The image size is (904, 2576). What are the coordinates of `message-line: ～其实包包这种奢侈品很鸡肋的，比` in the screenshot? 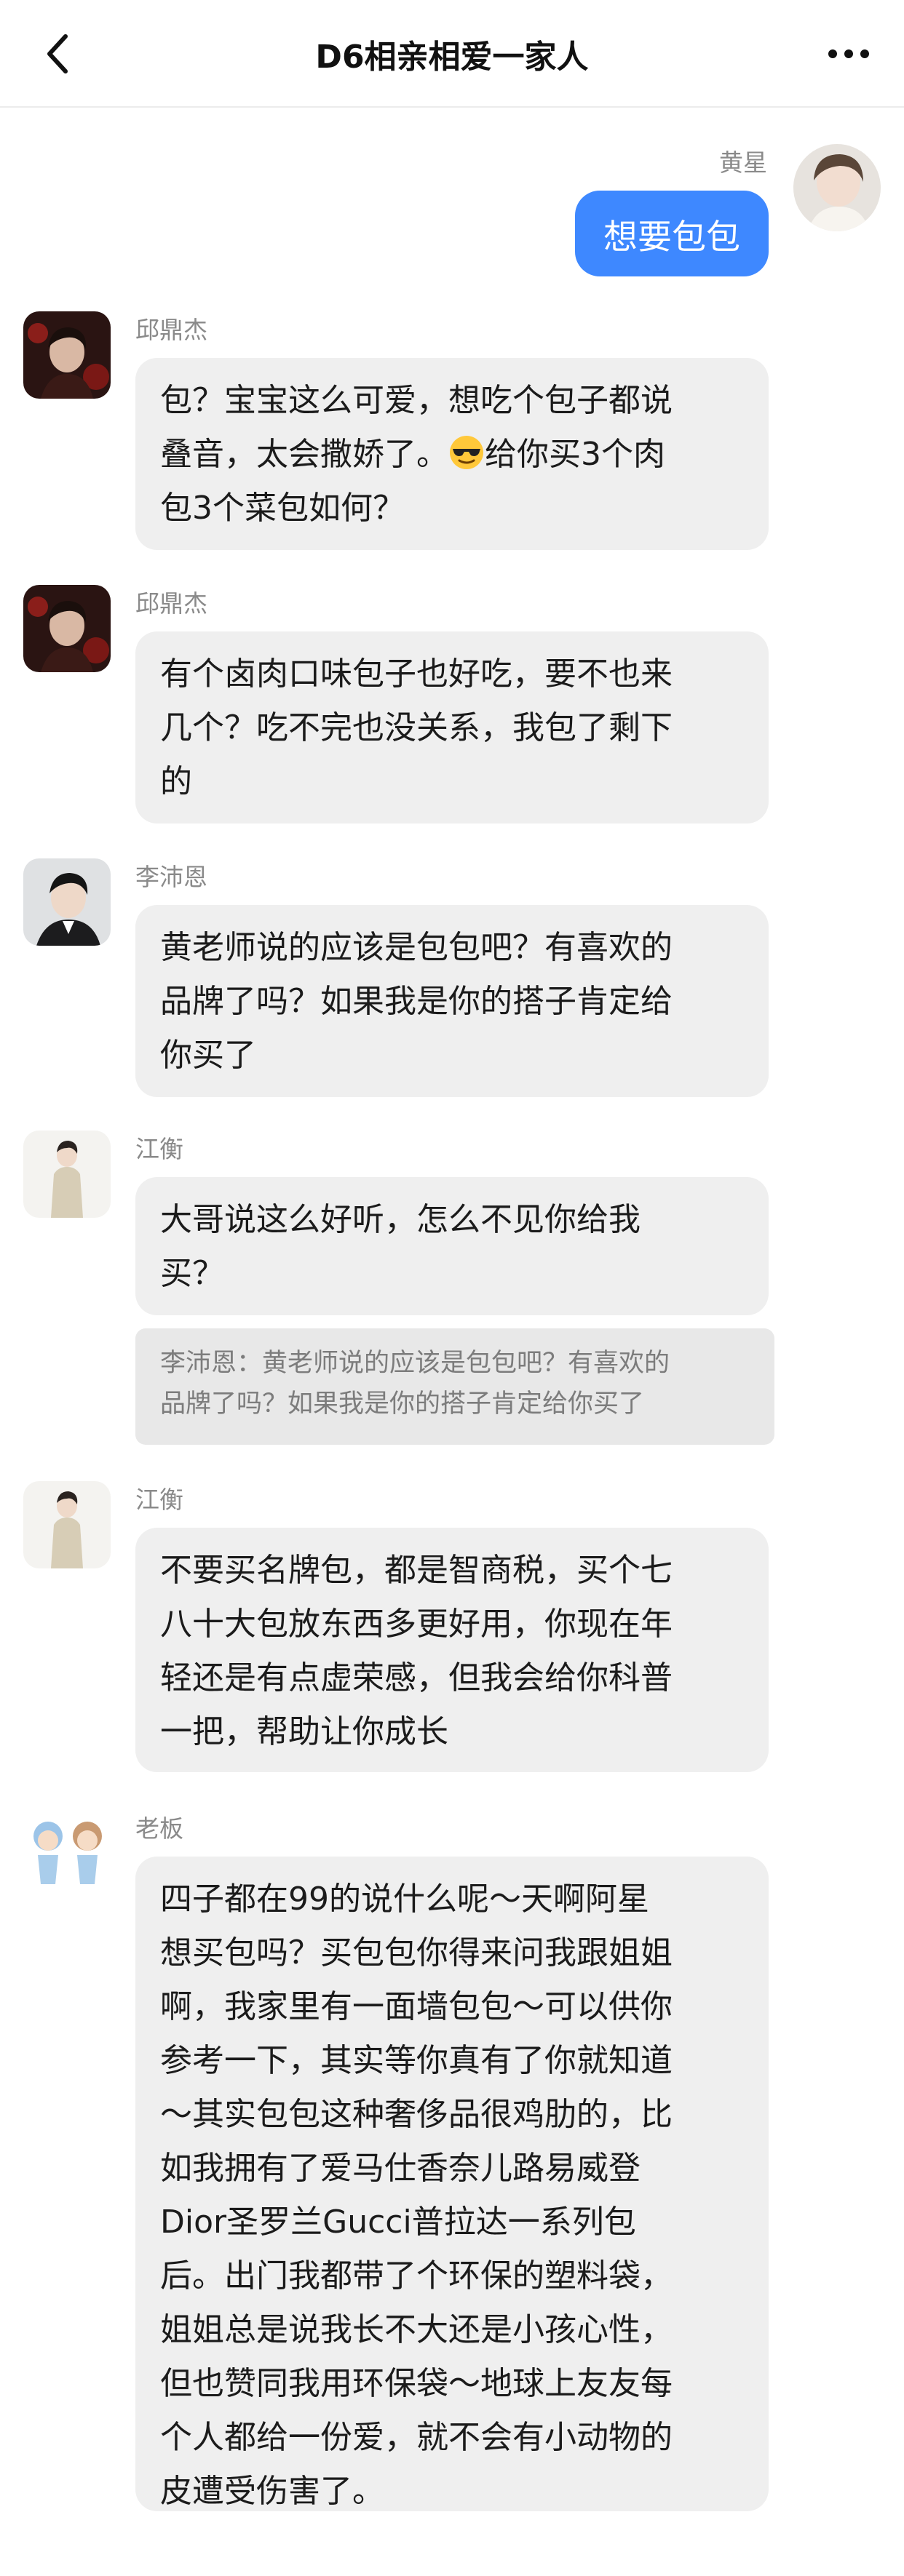 It's located at (416, 2114).